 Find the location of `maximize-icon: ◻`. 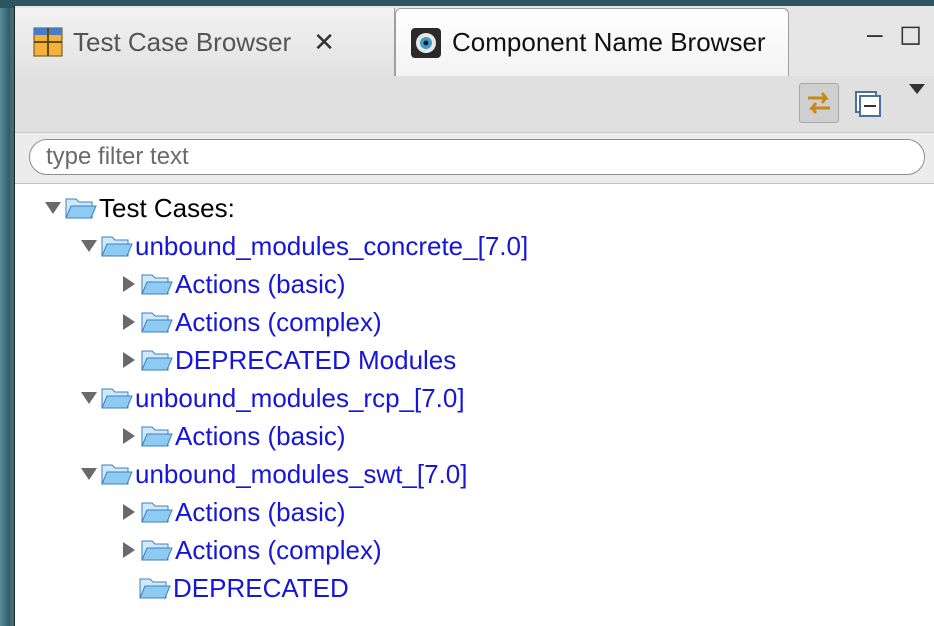

maximize-icon: ◻ is located at coordinates (910, 34).